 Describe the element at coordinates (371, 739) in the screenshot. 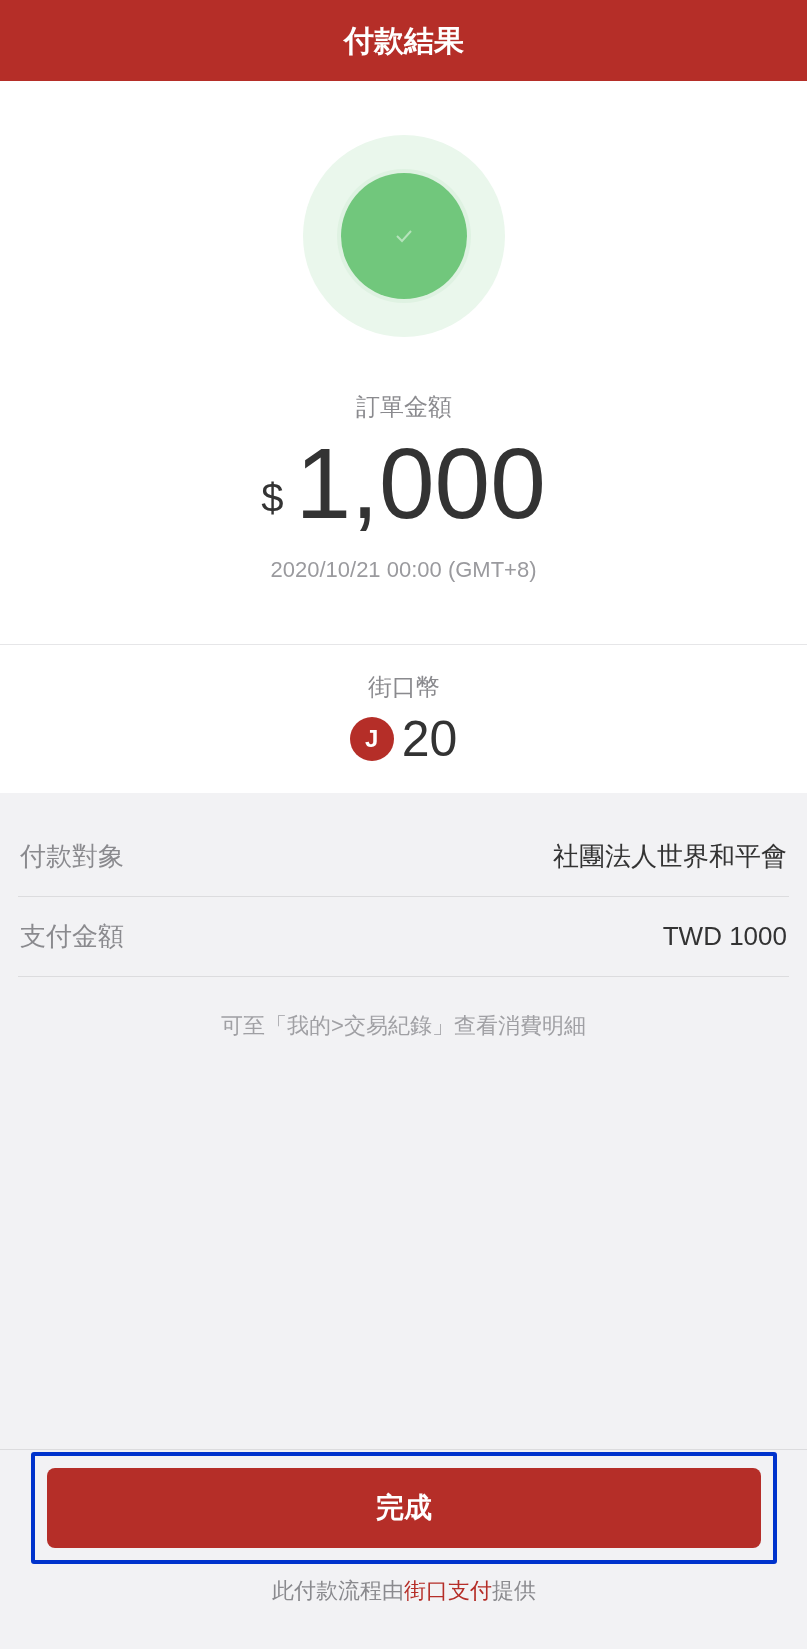

I see `coin-badge: J` at that location.